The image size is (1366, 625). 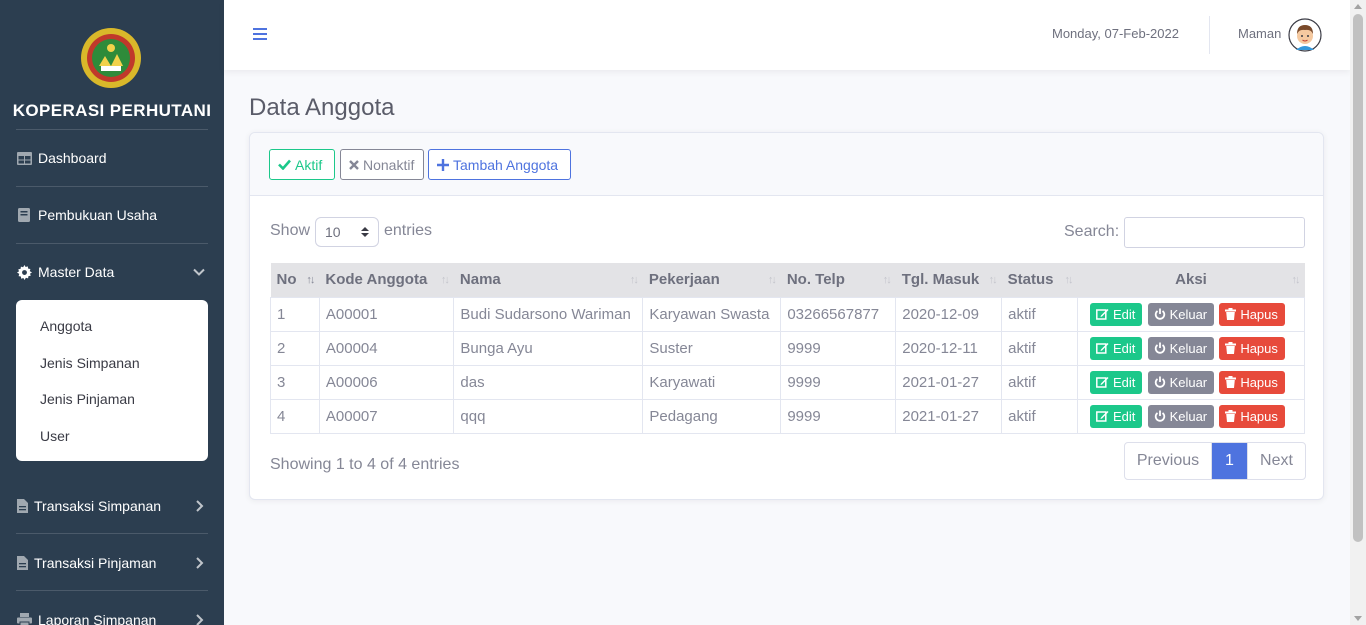 What do you see at coordinates (386, 382) in the screenshot?
I see `cell-kode-anggota: A00006` at bounding box center [386, 382].